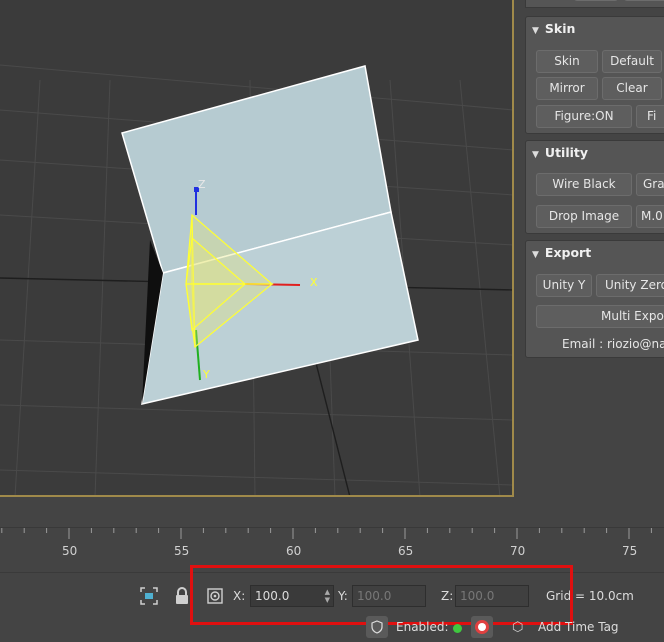 The image size is (664, 642). Describe the element at coordinates (182, 551) in the screenshot. I see `ruler-label-55: 55` at that location.